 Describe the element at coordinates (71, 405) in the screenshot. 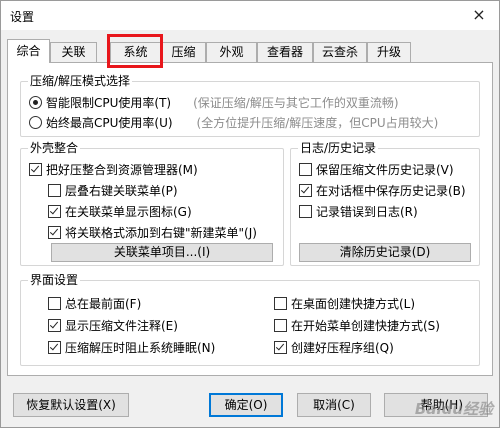

I see `reset-defaults-button: 恢复默认设置(X)` at that location.